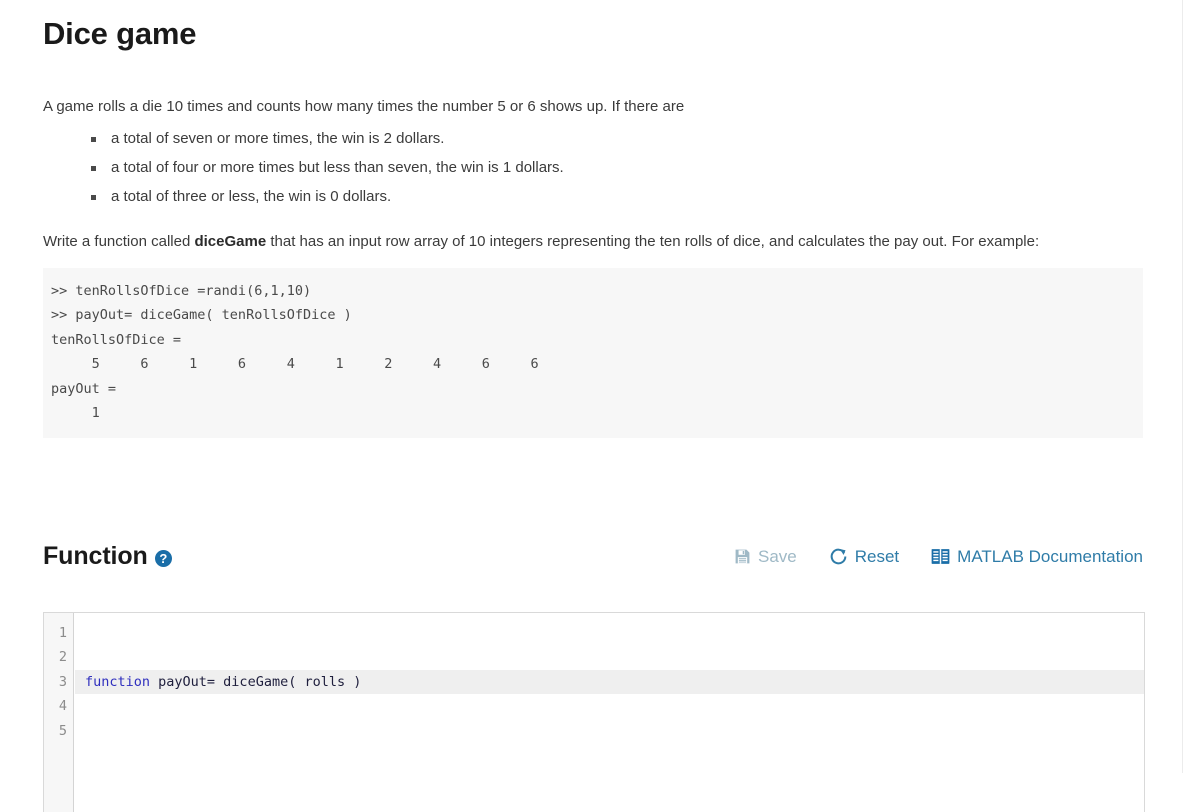  I want to click on function-toolbar: Save Reset MATLAB Documentation, so click(938, 557).